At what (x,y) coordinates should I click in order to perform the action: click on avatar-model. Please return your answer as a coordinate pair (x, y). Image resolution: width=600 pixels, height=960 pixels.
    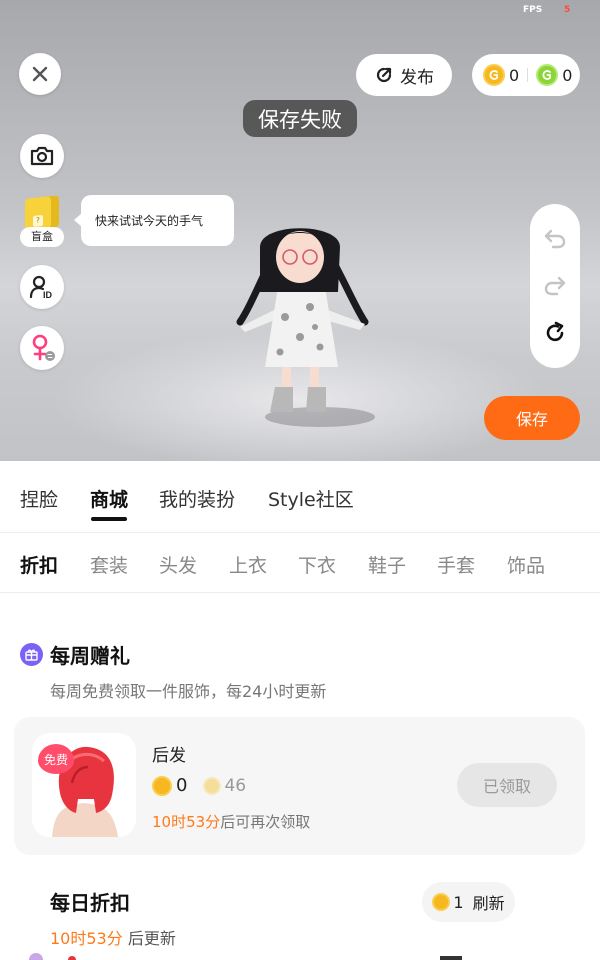
    Looking at the image, I should click on (305, 327).